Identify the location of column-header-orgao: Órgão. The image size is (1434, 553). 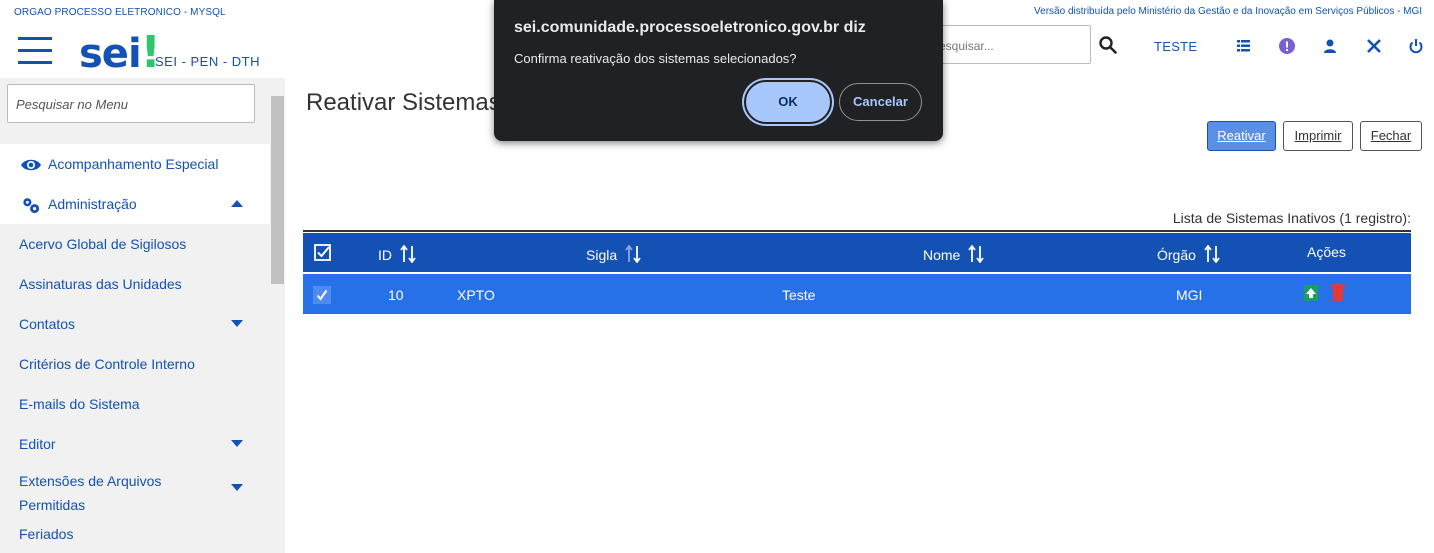
(1188, 254).